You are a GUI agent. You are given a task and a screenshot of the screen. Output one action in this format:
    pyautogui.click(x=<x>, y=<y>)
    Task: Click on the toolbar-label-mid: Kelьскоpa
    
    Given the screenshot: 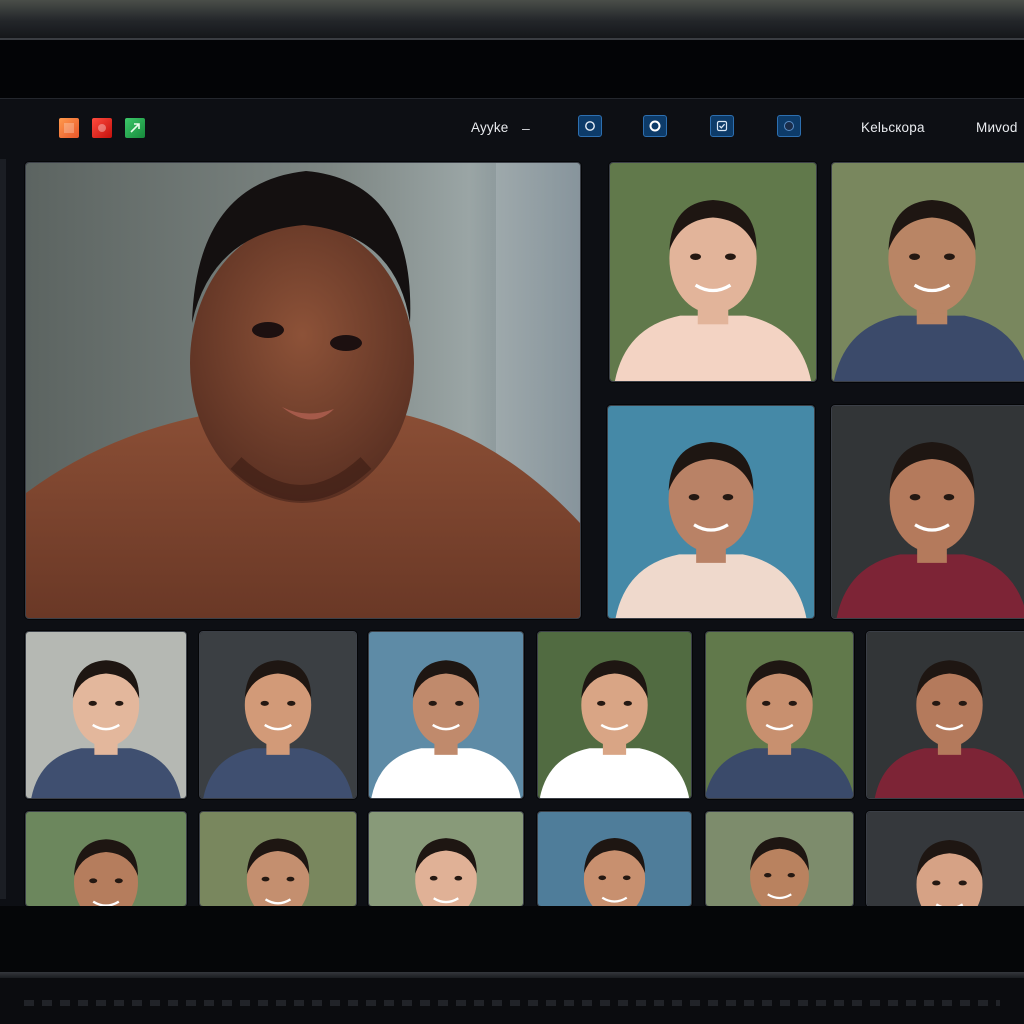 What is the action you would take?
    pyautogui.click(x=893, y=128)
    